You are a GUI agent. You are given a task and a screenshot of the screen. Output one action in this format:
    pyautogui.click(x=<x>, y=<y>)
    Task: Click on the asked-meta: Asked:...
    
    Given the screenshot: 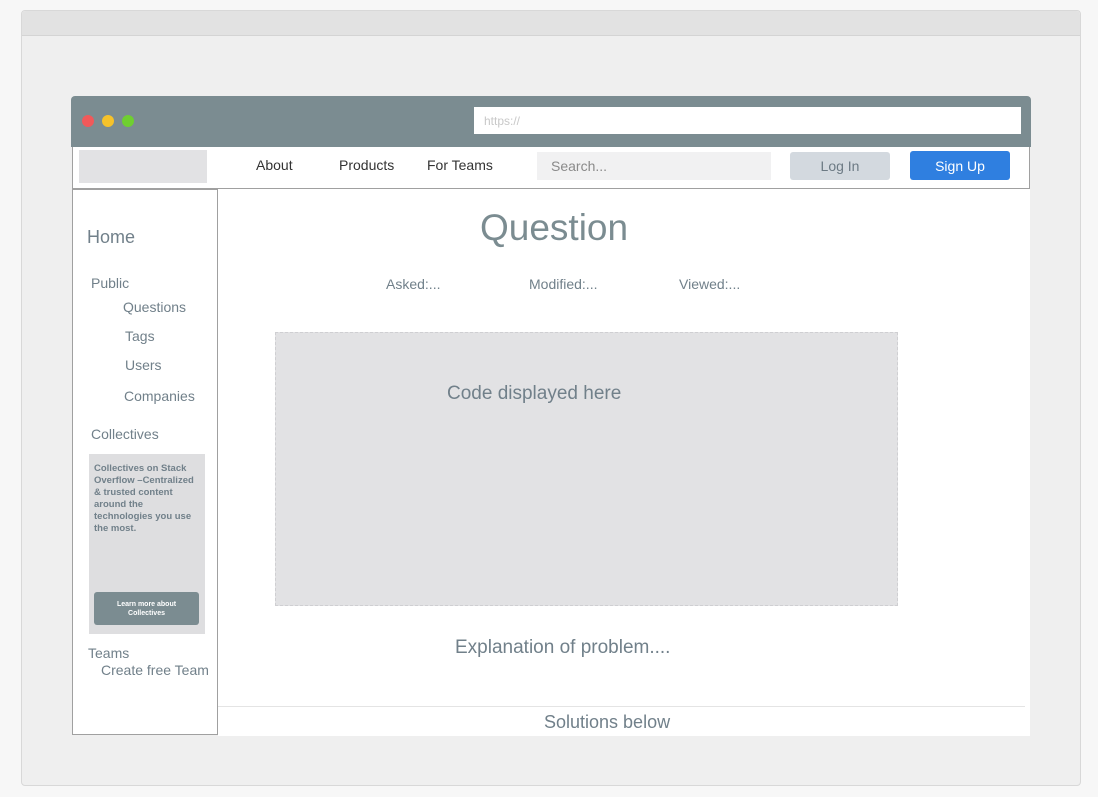 What is the action you would take?
    pyautogui.click(x=413, y=284)
    